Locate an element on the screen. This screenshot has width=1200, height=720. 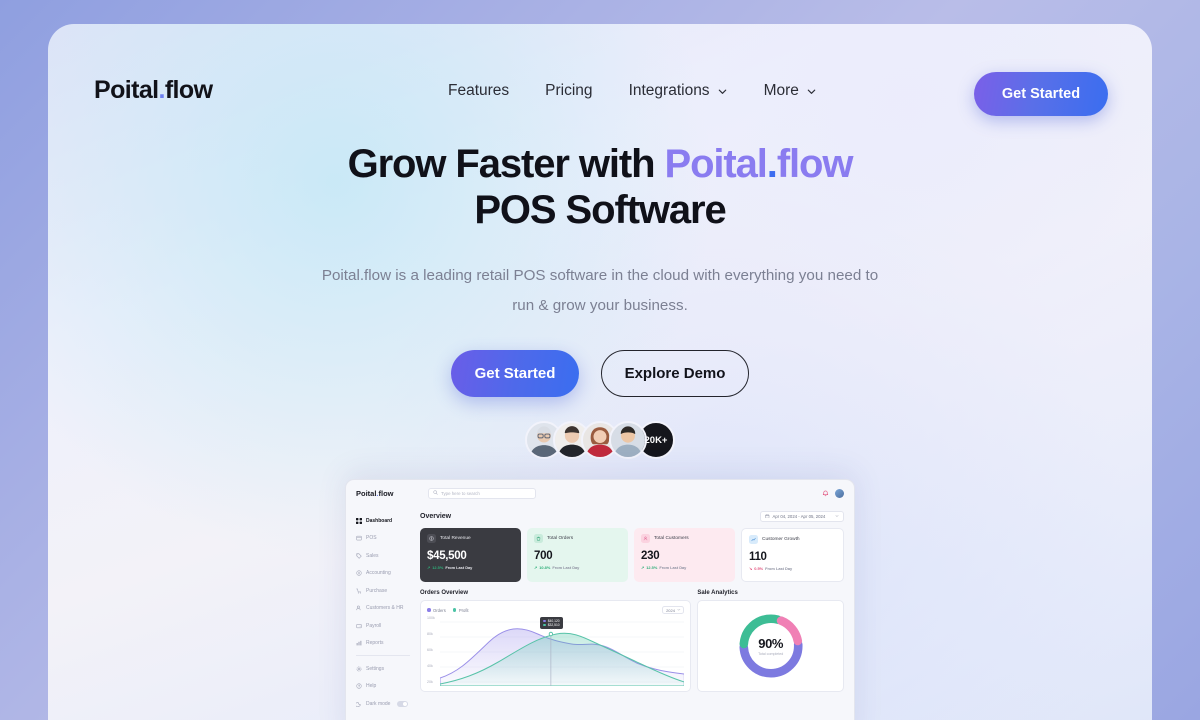
hero-explore-demo-button: Explore Demo is located at coordinates (675, 374).